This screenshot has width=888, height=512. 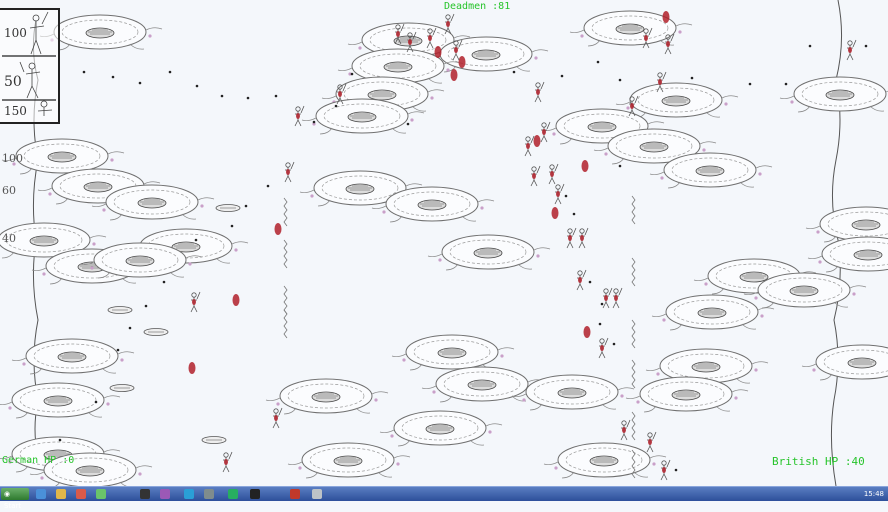 What do you see at coordinates (38, 460) in the screenshot?
I see `german-hp-label: German HP :0` at bounding box center [38, 460].